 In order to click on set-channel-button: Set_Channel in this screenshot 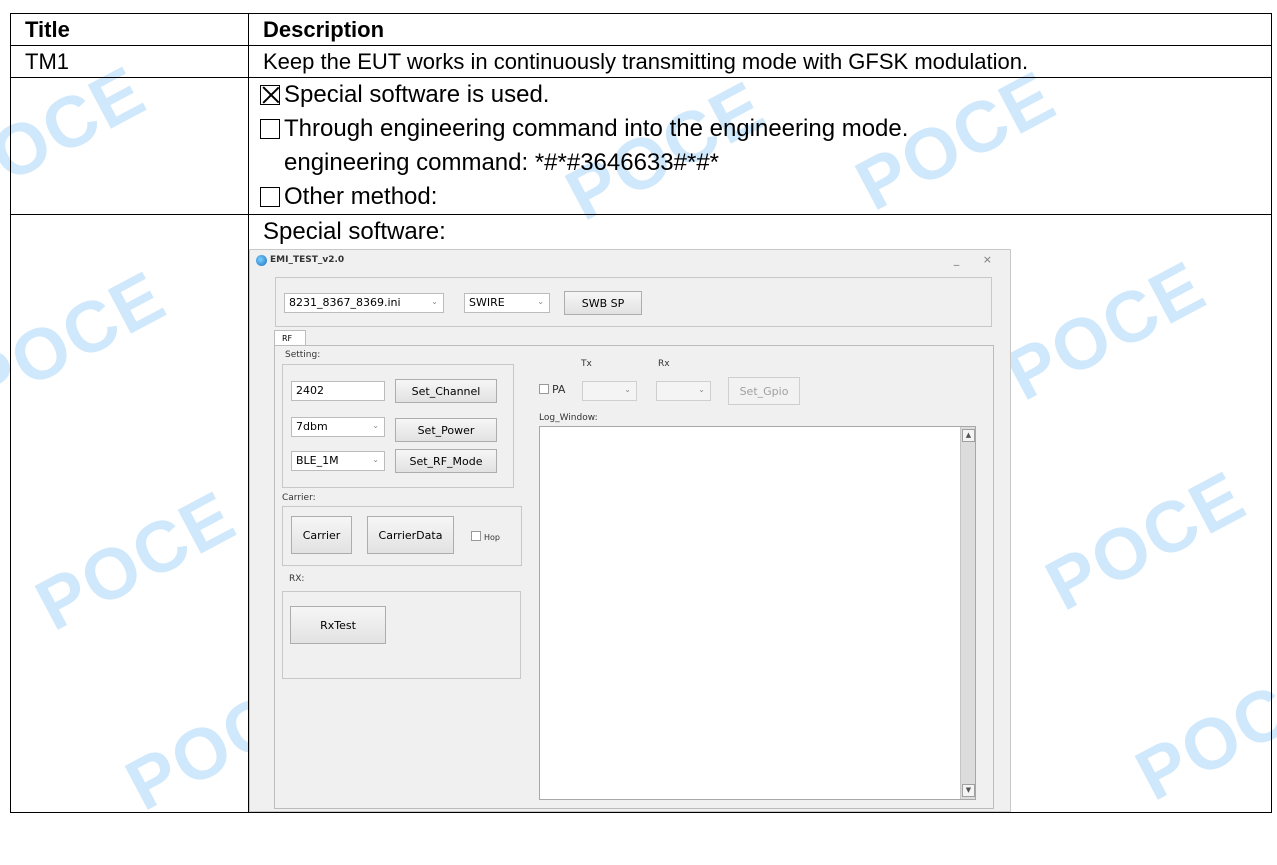, I will do `click(446, 391)`.